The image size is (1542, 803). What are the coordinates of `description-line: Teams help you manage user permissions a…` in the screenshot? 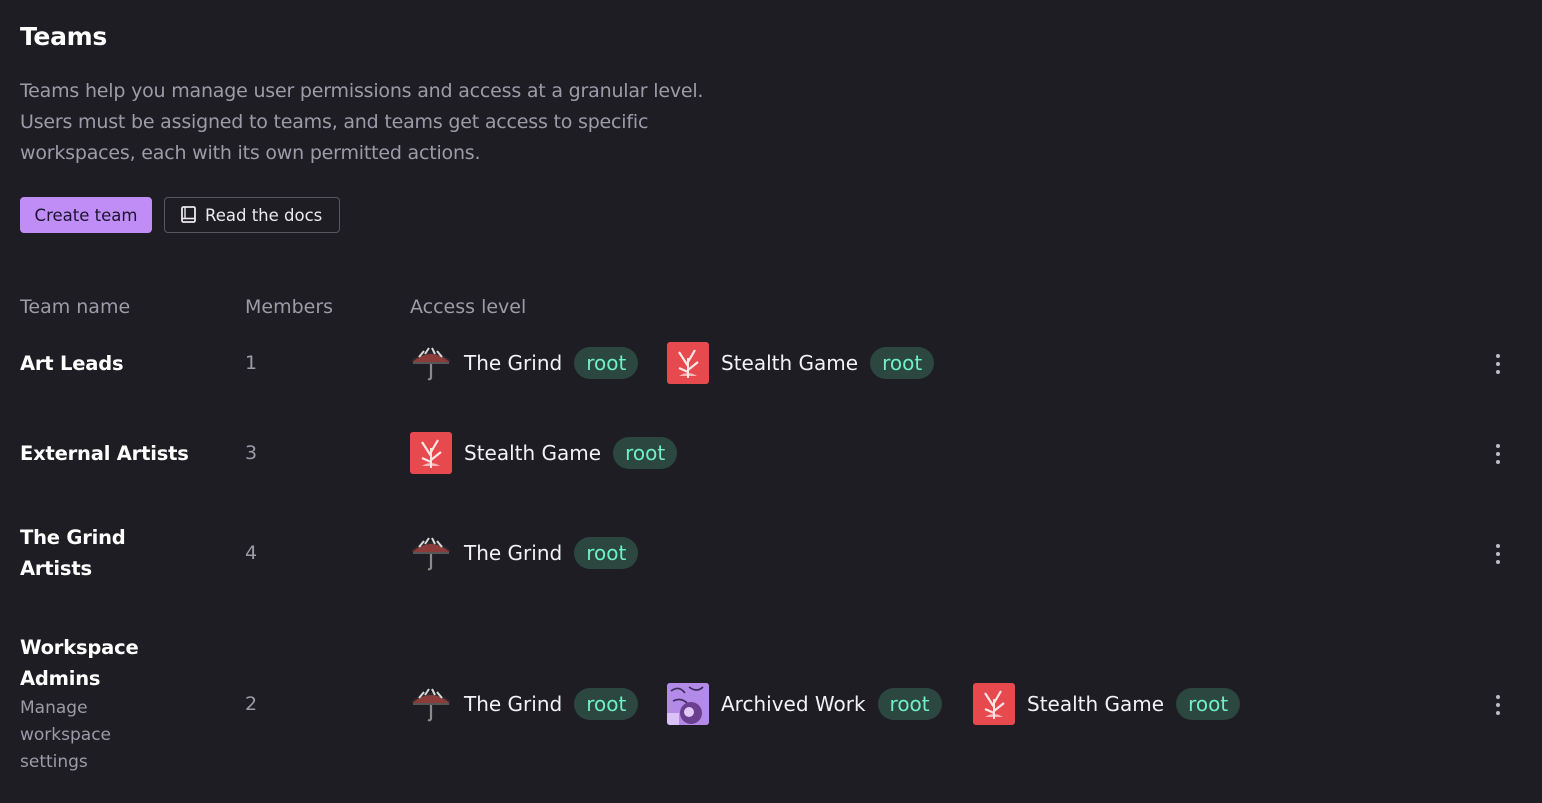 It's located at (362, 91).